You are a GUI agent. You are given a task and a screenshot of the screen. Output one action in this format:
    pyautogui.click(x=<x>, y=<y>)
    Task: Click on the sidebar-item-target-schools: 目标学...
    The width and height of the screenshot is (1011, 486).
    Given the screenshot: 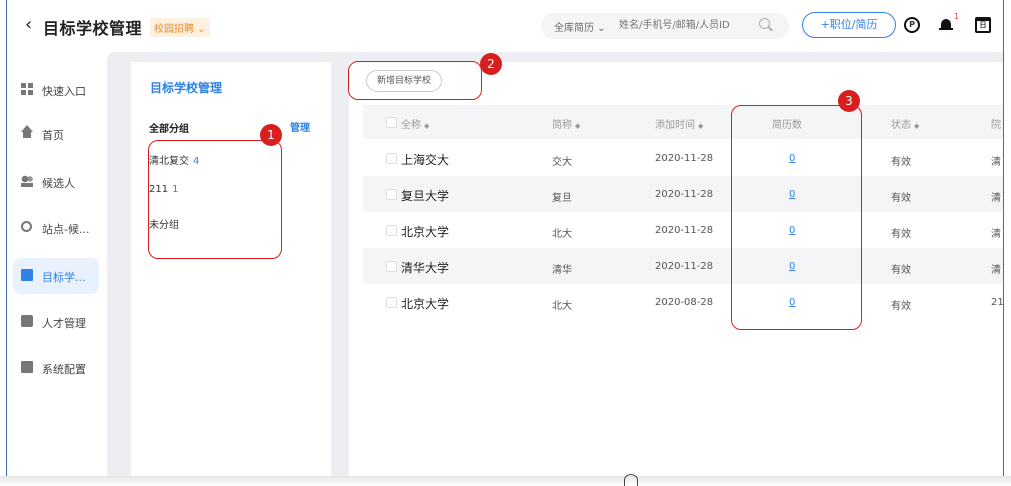 What is the action you would take?
    pyautogui.click(x=56, y=276)
    